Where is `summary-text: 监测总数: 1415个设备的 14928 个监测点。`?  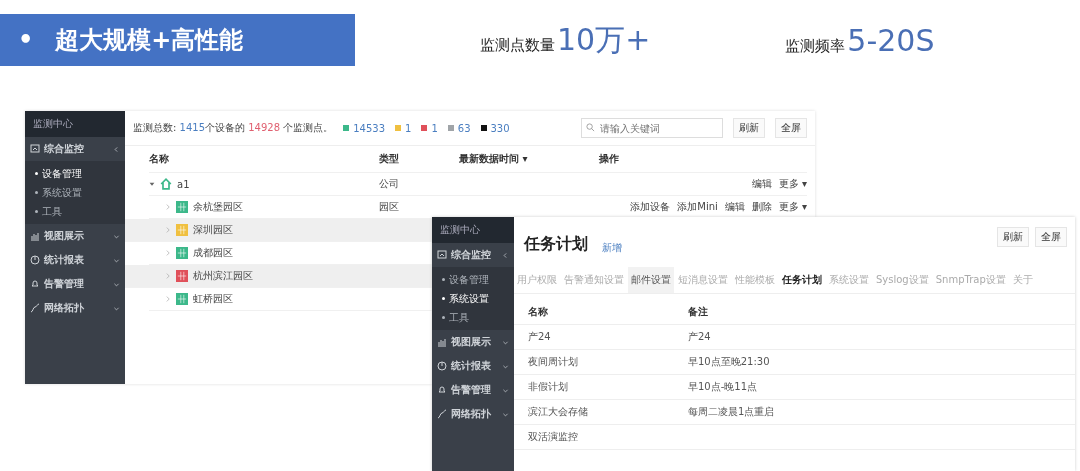
summary-text: 监测总数: 1415个设备的 14928 个监测点。 is located at coordinates (233, 128).